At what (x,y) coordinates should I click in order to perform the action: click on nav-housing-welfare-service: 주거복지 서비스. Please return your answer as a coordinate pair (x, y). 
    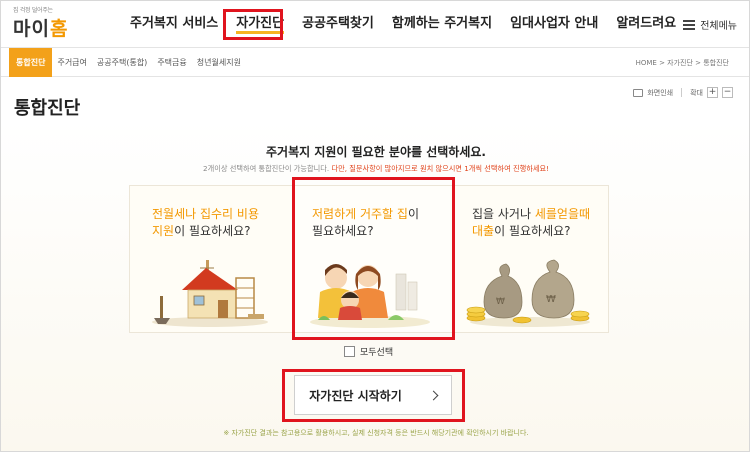
    Looking at the image, I should click on (174, 24).